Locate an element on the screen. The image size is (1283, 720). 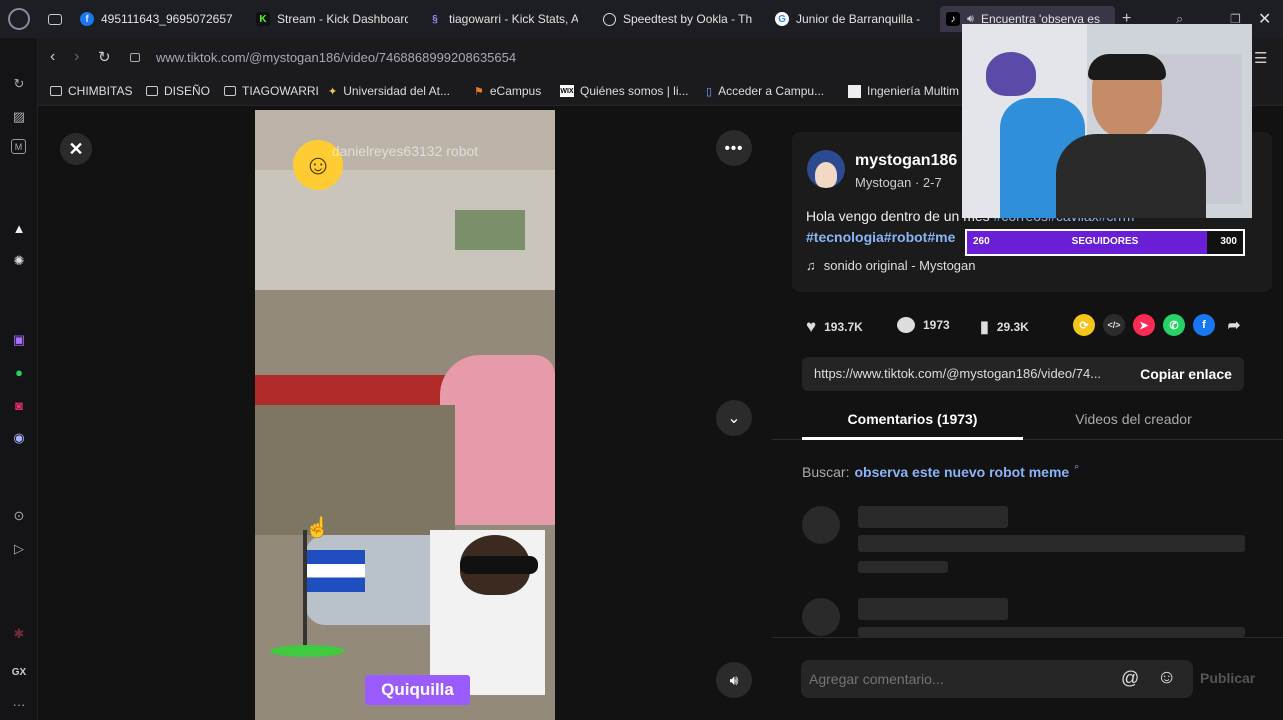
search-query-link: observa este nuevo robot meme is located at coordinates (961, 472).